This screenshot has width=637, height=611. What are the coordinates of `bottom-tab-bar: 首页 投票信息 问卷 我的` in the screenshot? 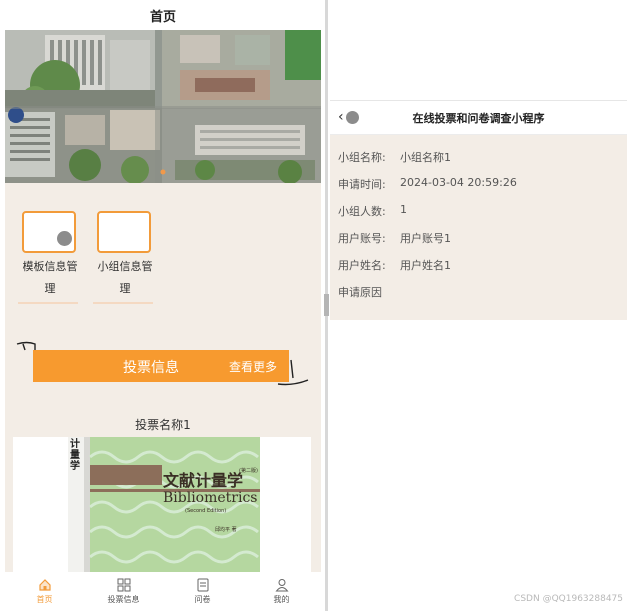 It's located at (163, 591).